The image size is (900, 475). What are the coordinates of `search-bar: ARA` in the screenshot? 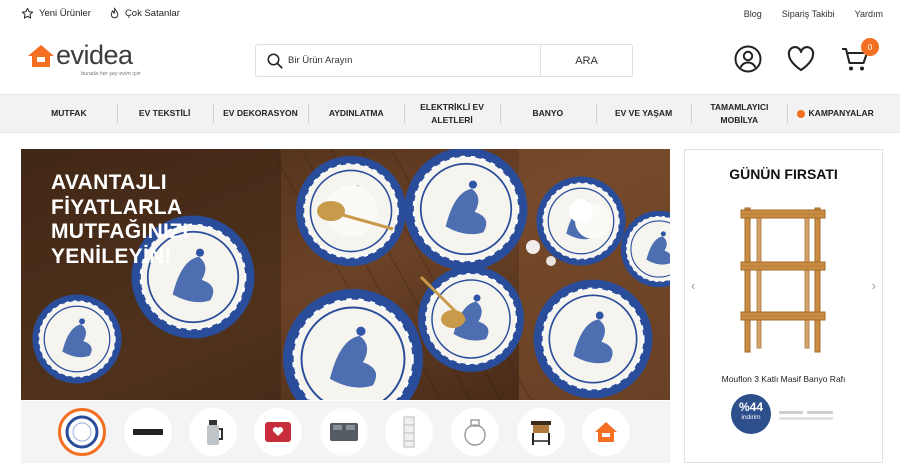 It's located at (444, 60).